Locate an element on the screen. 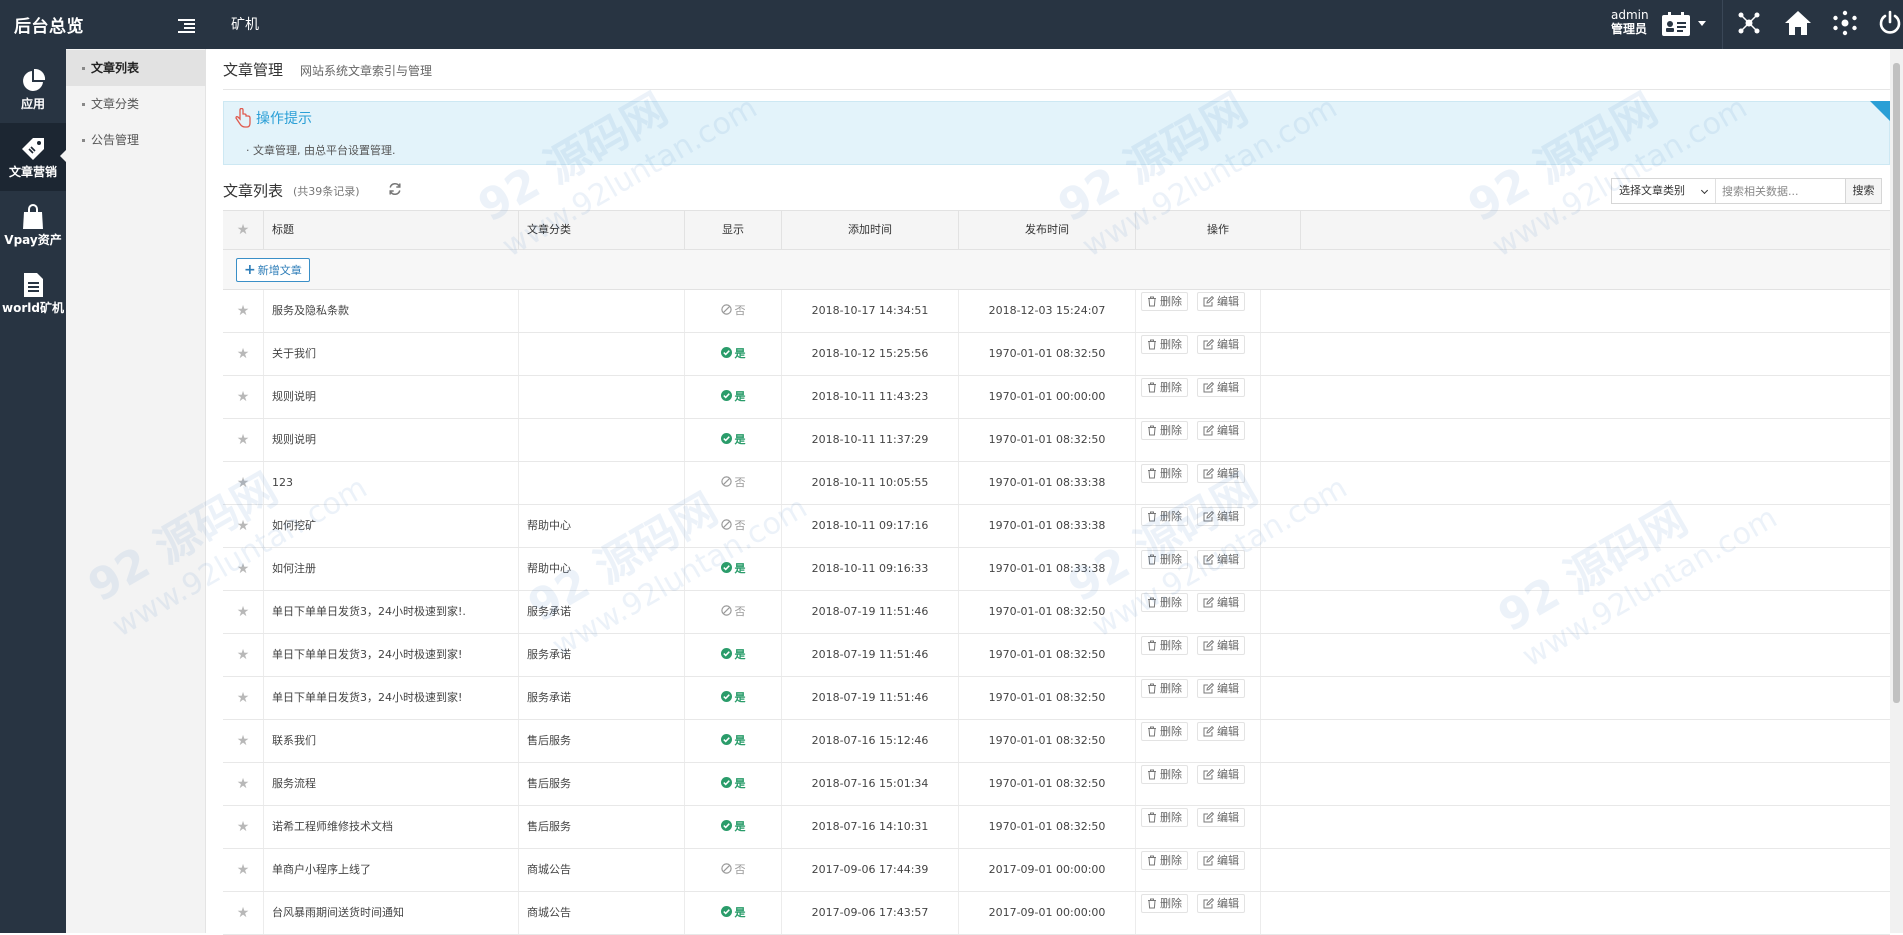 This screenshot has height=935, width=1903. cell-title: 服务流程 is located at coordinates (391, 784).